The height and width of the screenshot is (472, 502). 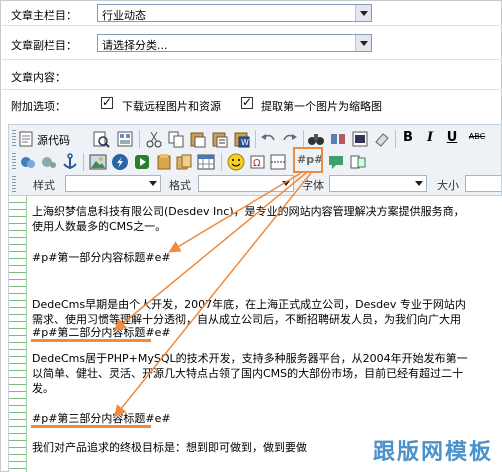 I want to click on undo-icon, so click(x=268, y=137).